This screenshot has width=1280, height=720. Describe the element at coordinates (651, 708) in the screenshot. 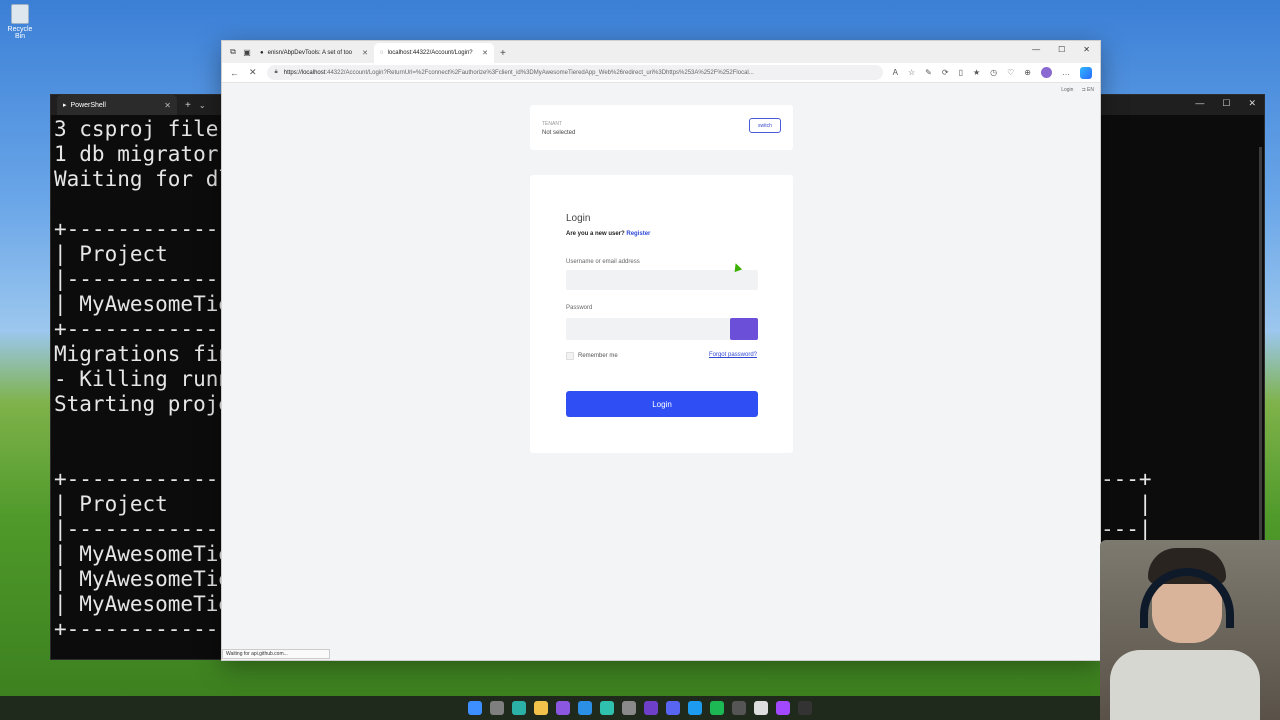

I see `github-desktop-icon` at that location.